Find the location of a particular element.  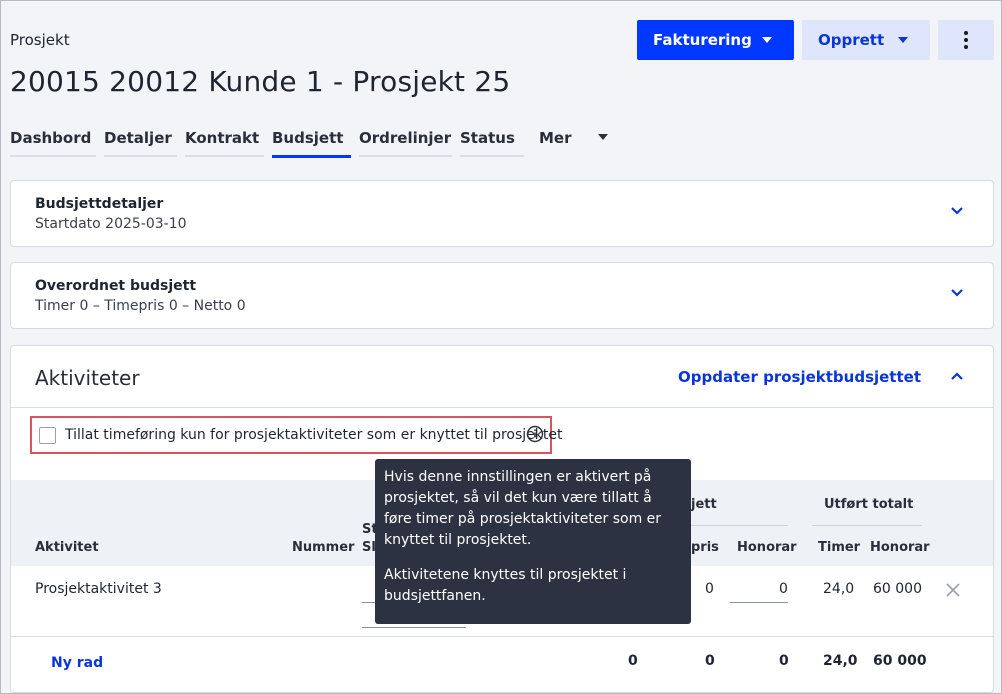

overall-budget-subtitle: Timer 0 – Timepris 0 – Netto 0 is located at coordinates (140, 306).